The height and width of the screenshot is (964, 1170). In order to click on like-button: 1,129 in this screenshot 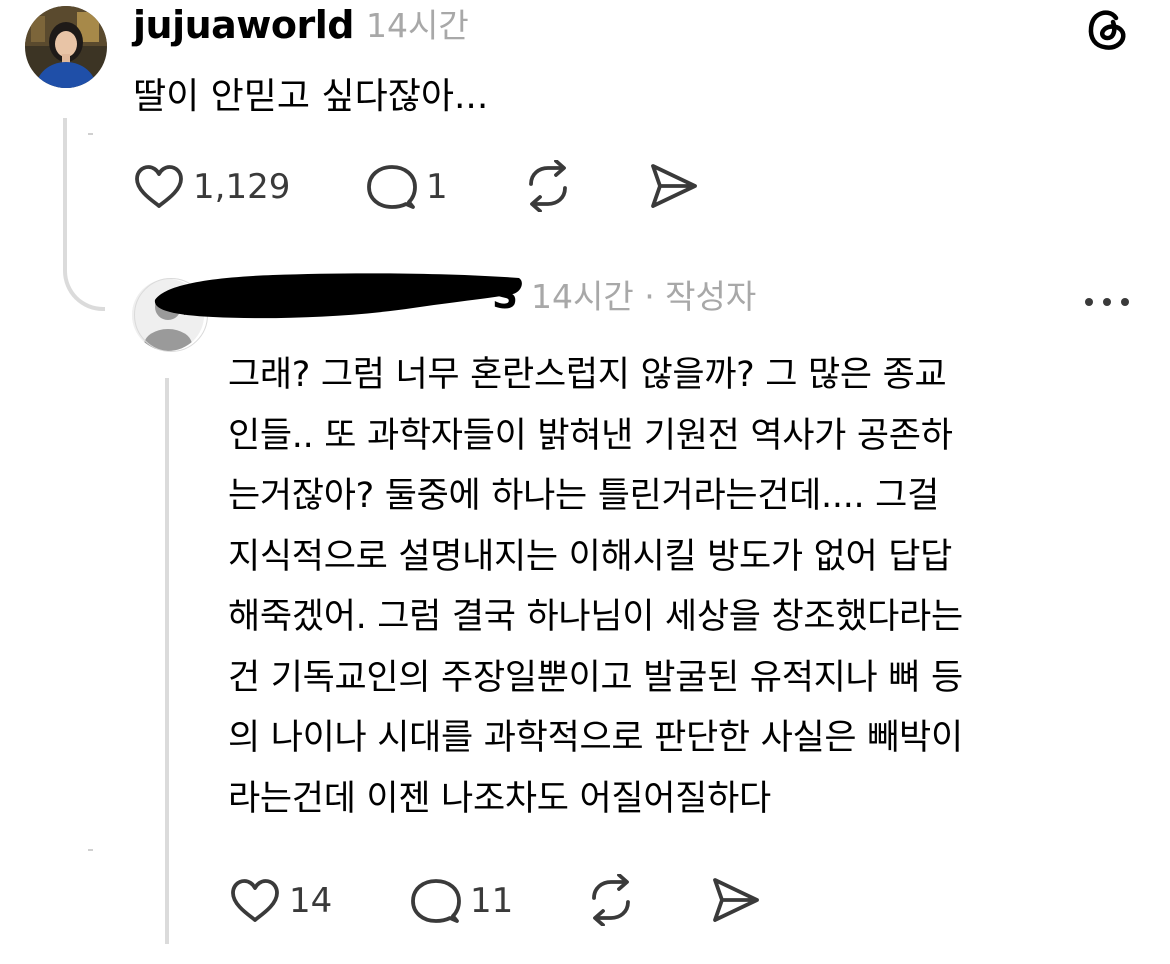, I will do `click(211, 187)`.